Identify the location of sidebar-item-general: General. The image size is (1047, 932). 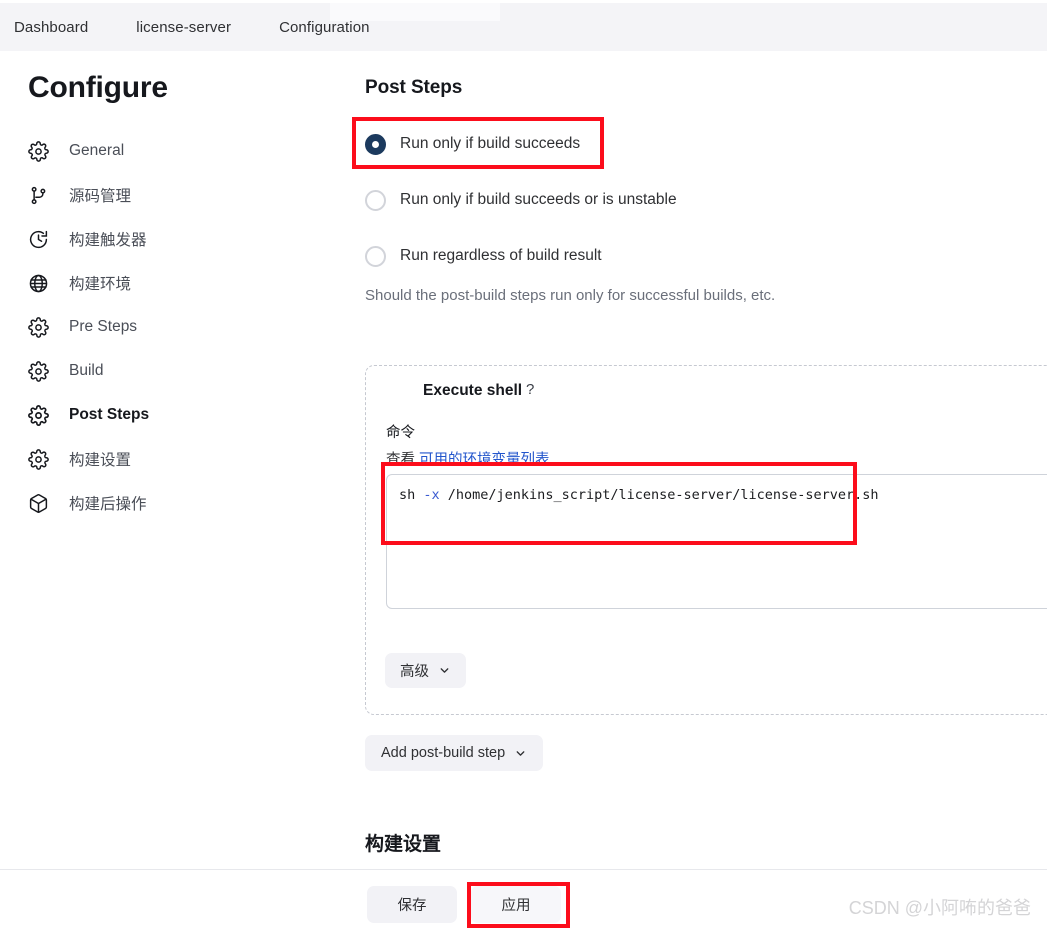
(170, 151).